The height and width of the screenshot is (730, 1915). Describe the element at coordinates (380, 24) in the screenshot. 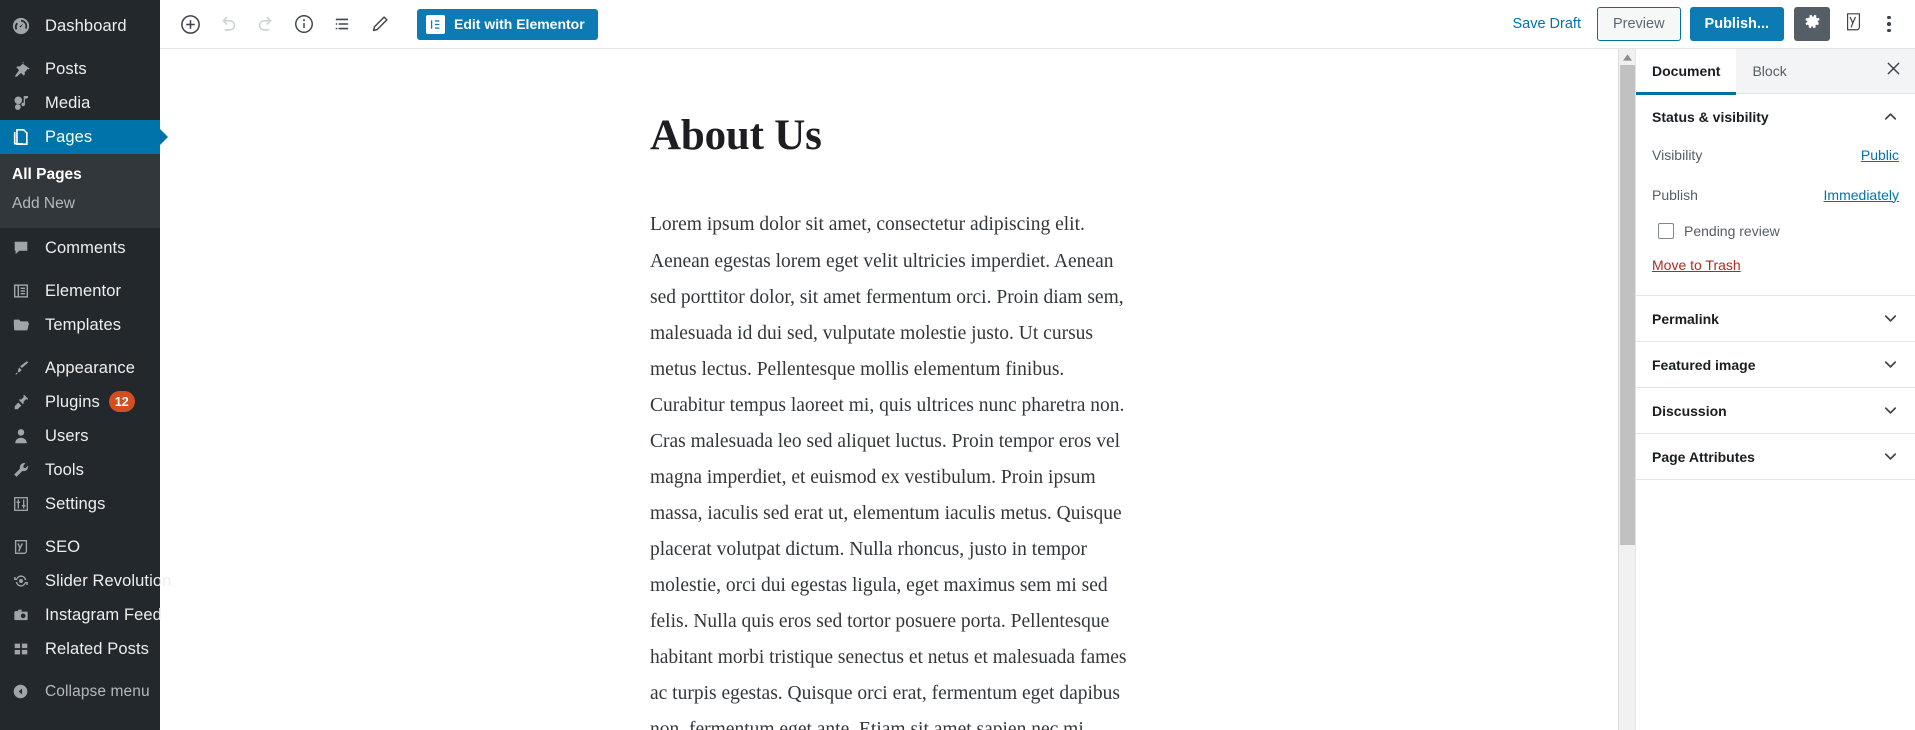

I see `edit-pencil-button` at that location.